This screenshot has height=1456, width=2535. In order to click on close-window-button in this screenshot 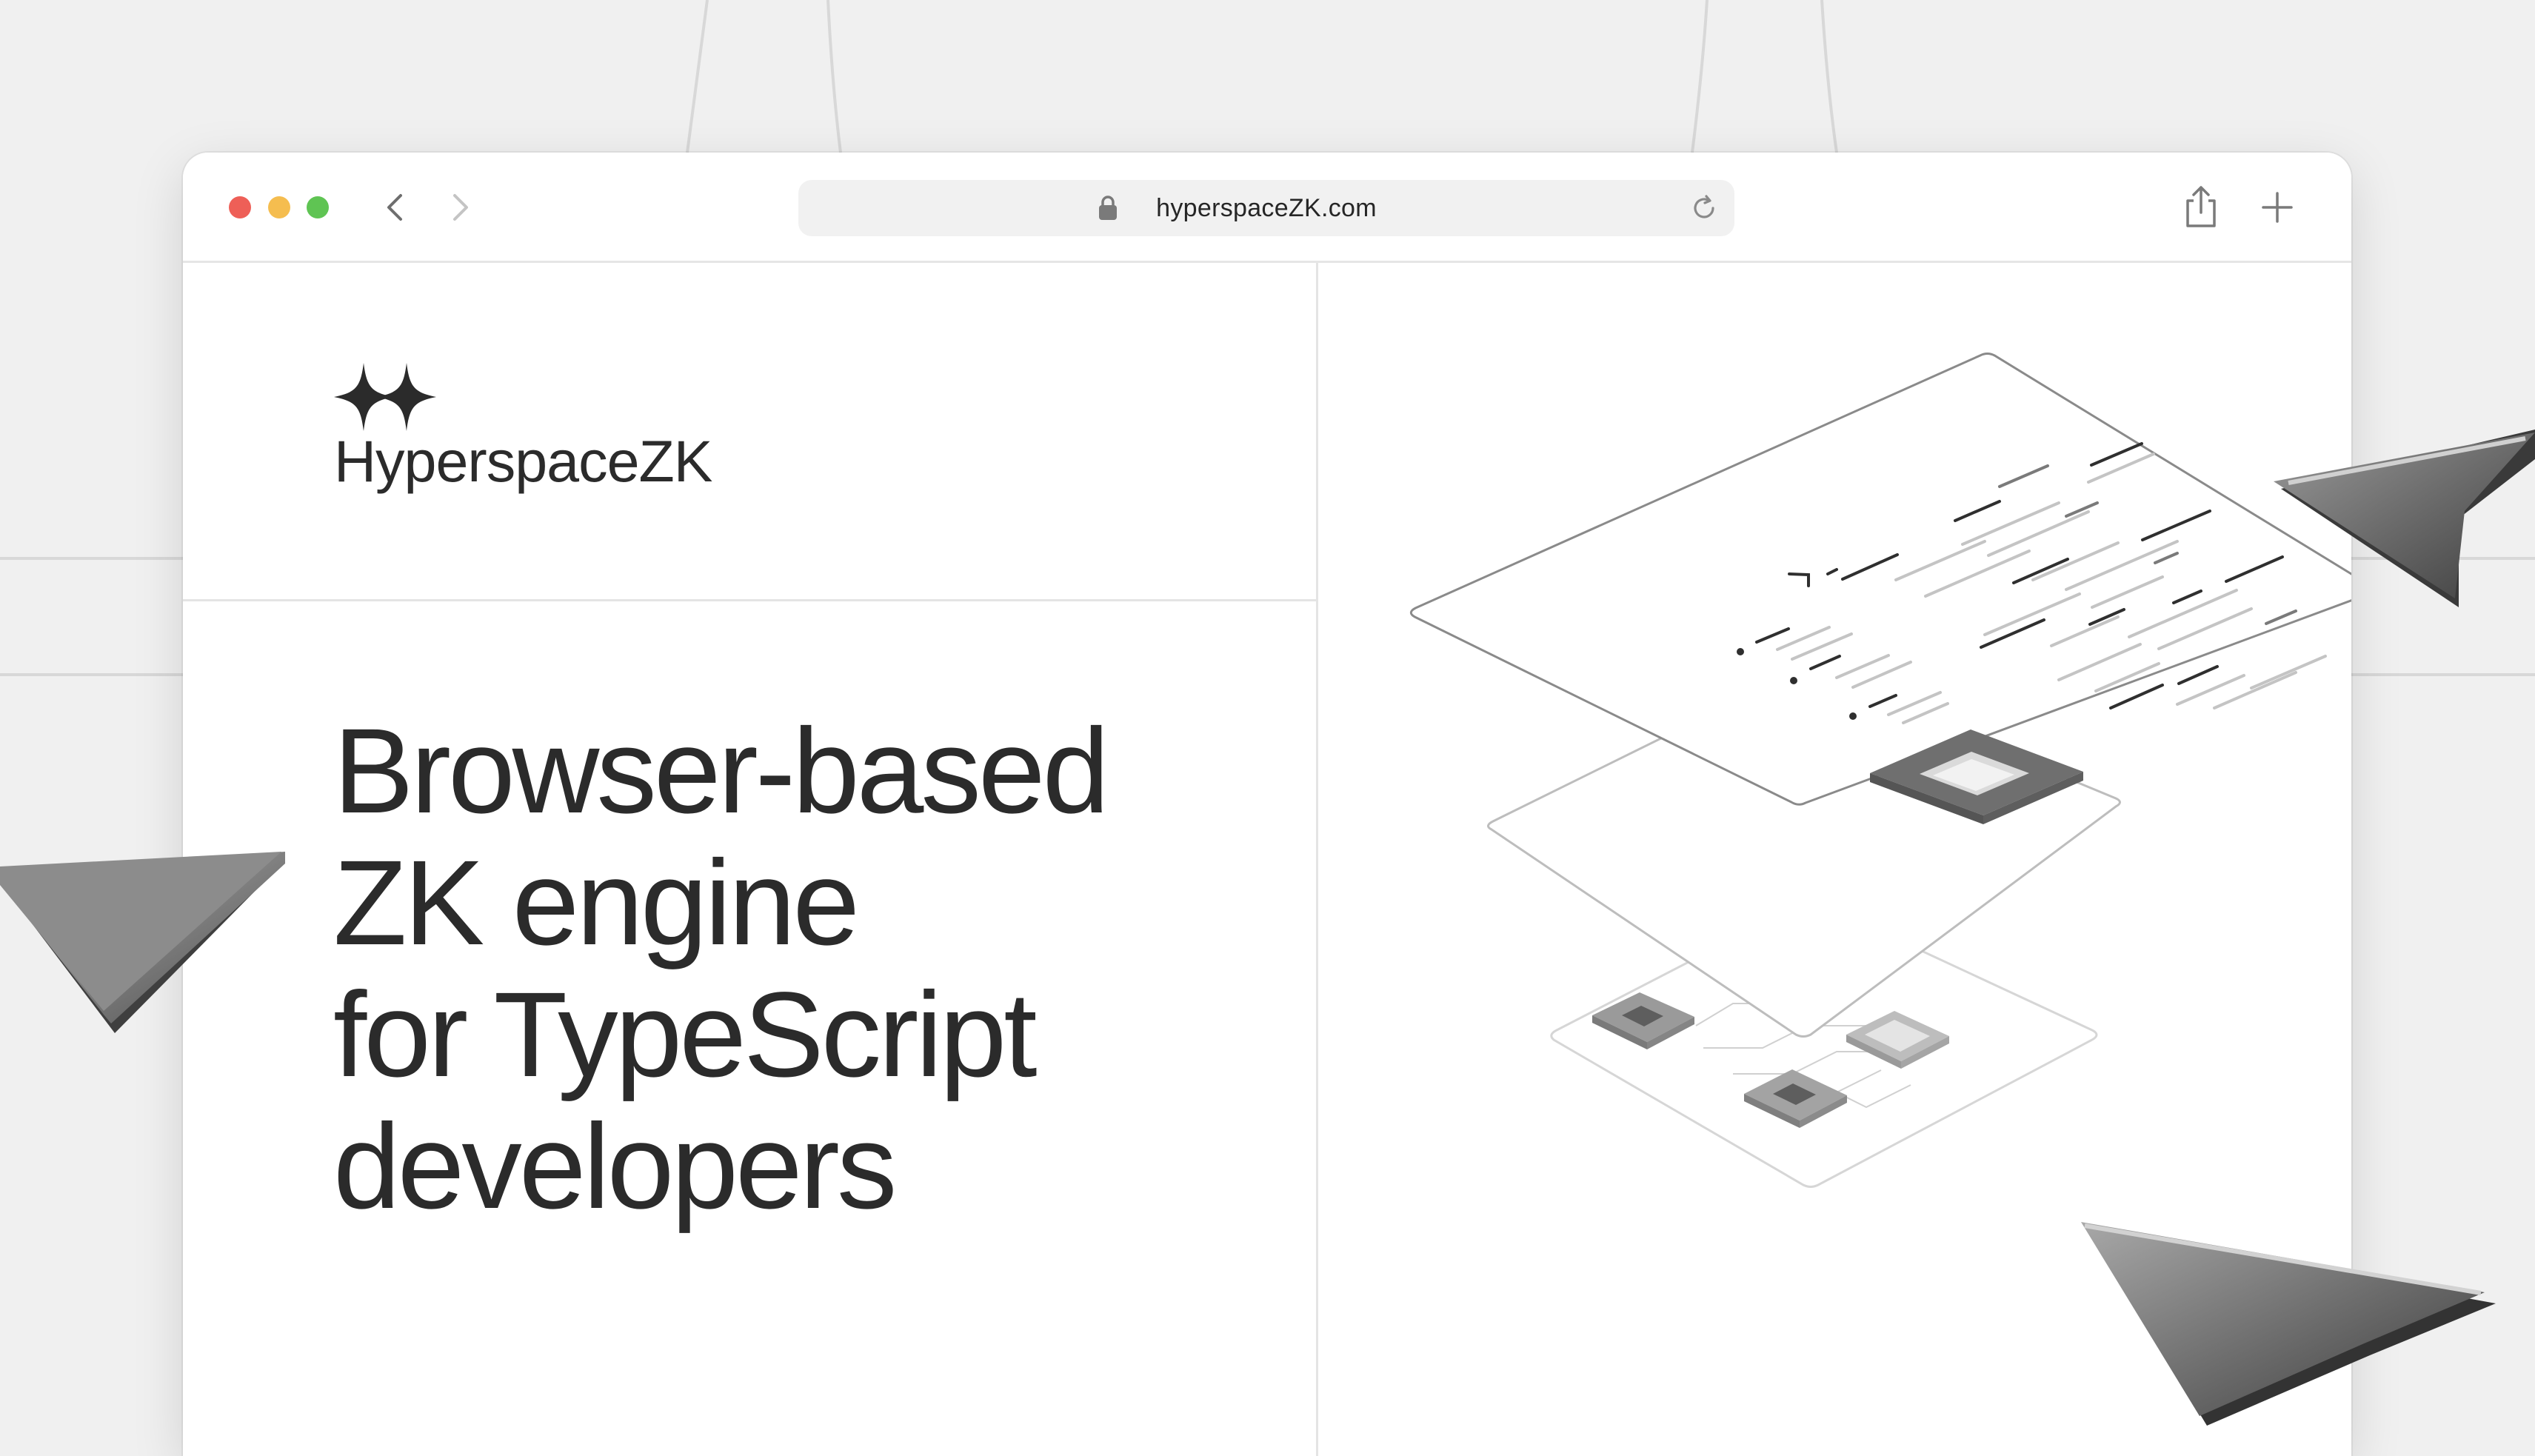, I will do `click(240, 207)`.